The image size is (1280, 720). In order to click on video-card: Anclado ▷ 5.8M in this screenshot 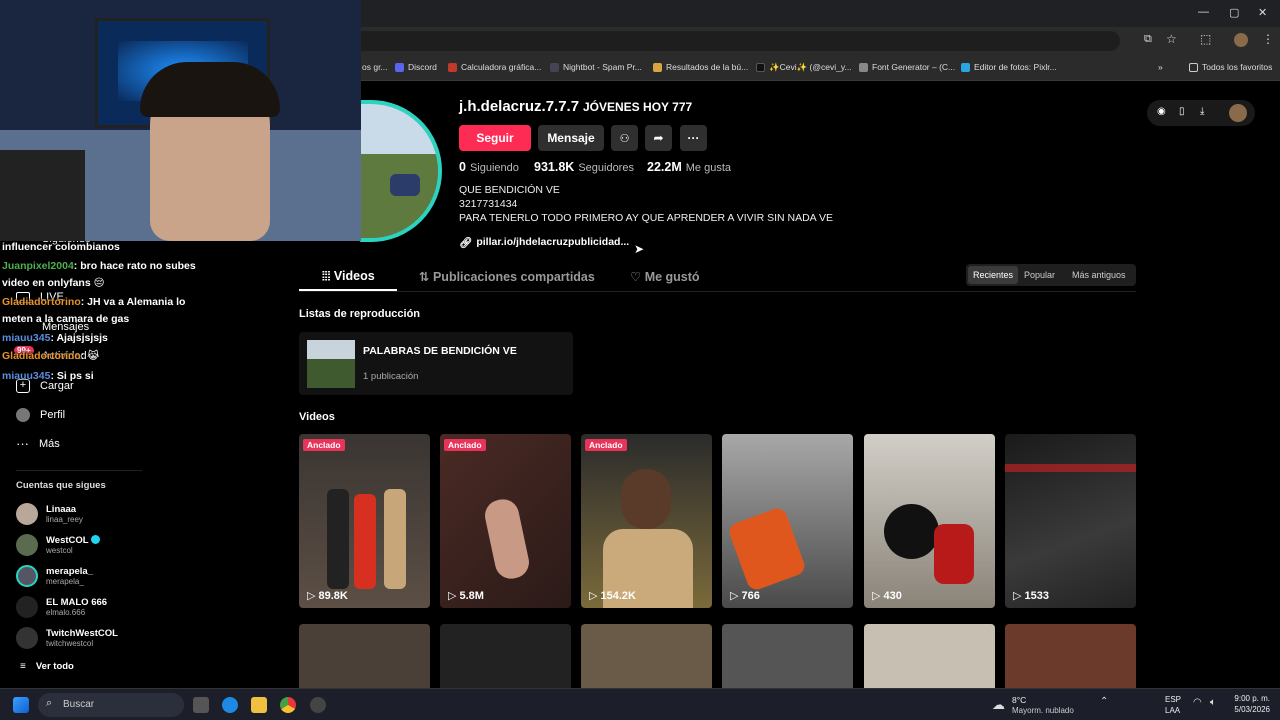, I will do `click(505, 521)`.